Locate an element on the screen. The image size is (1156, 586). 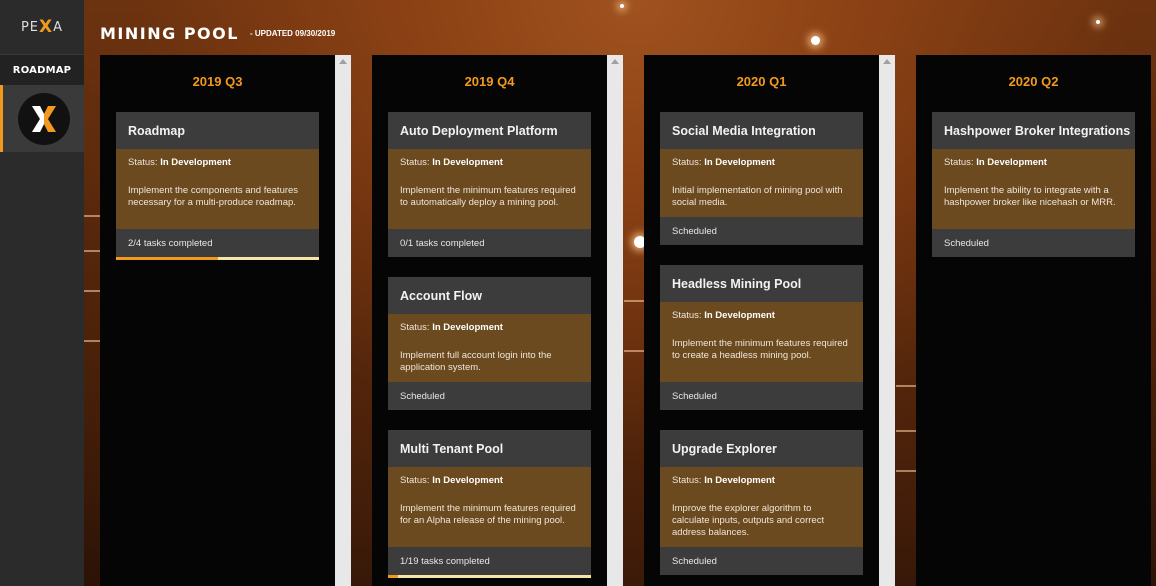
page-title: MINING POOL is located at coordinates (169, 33).